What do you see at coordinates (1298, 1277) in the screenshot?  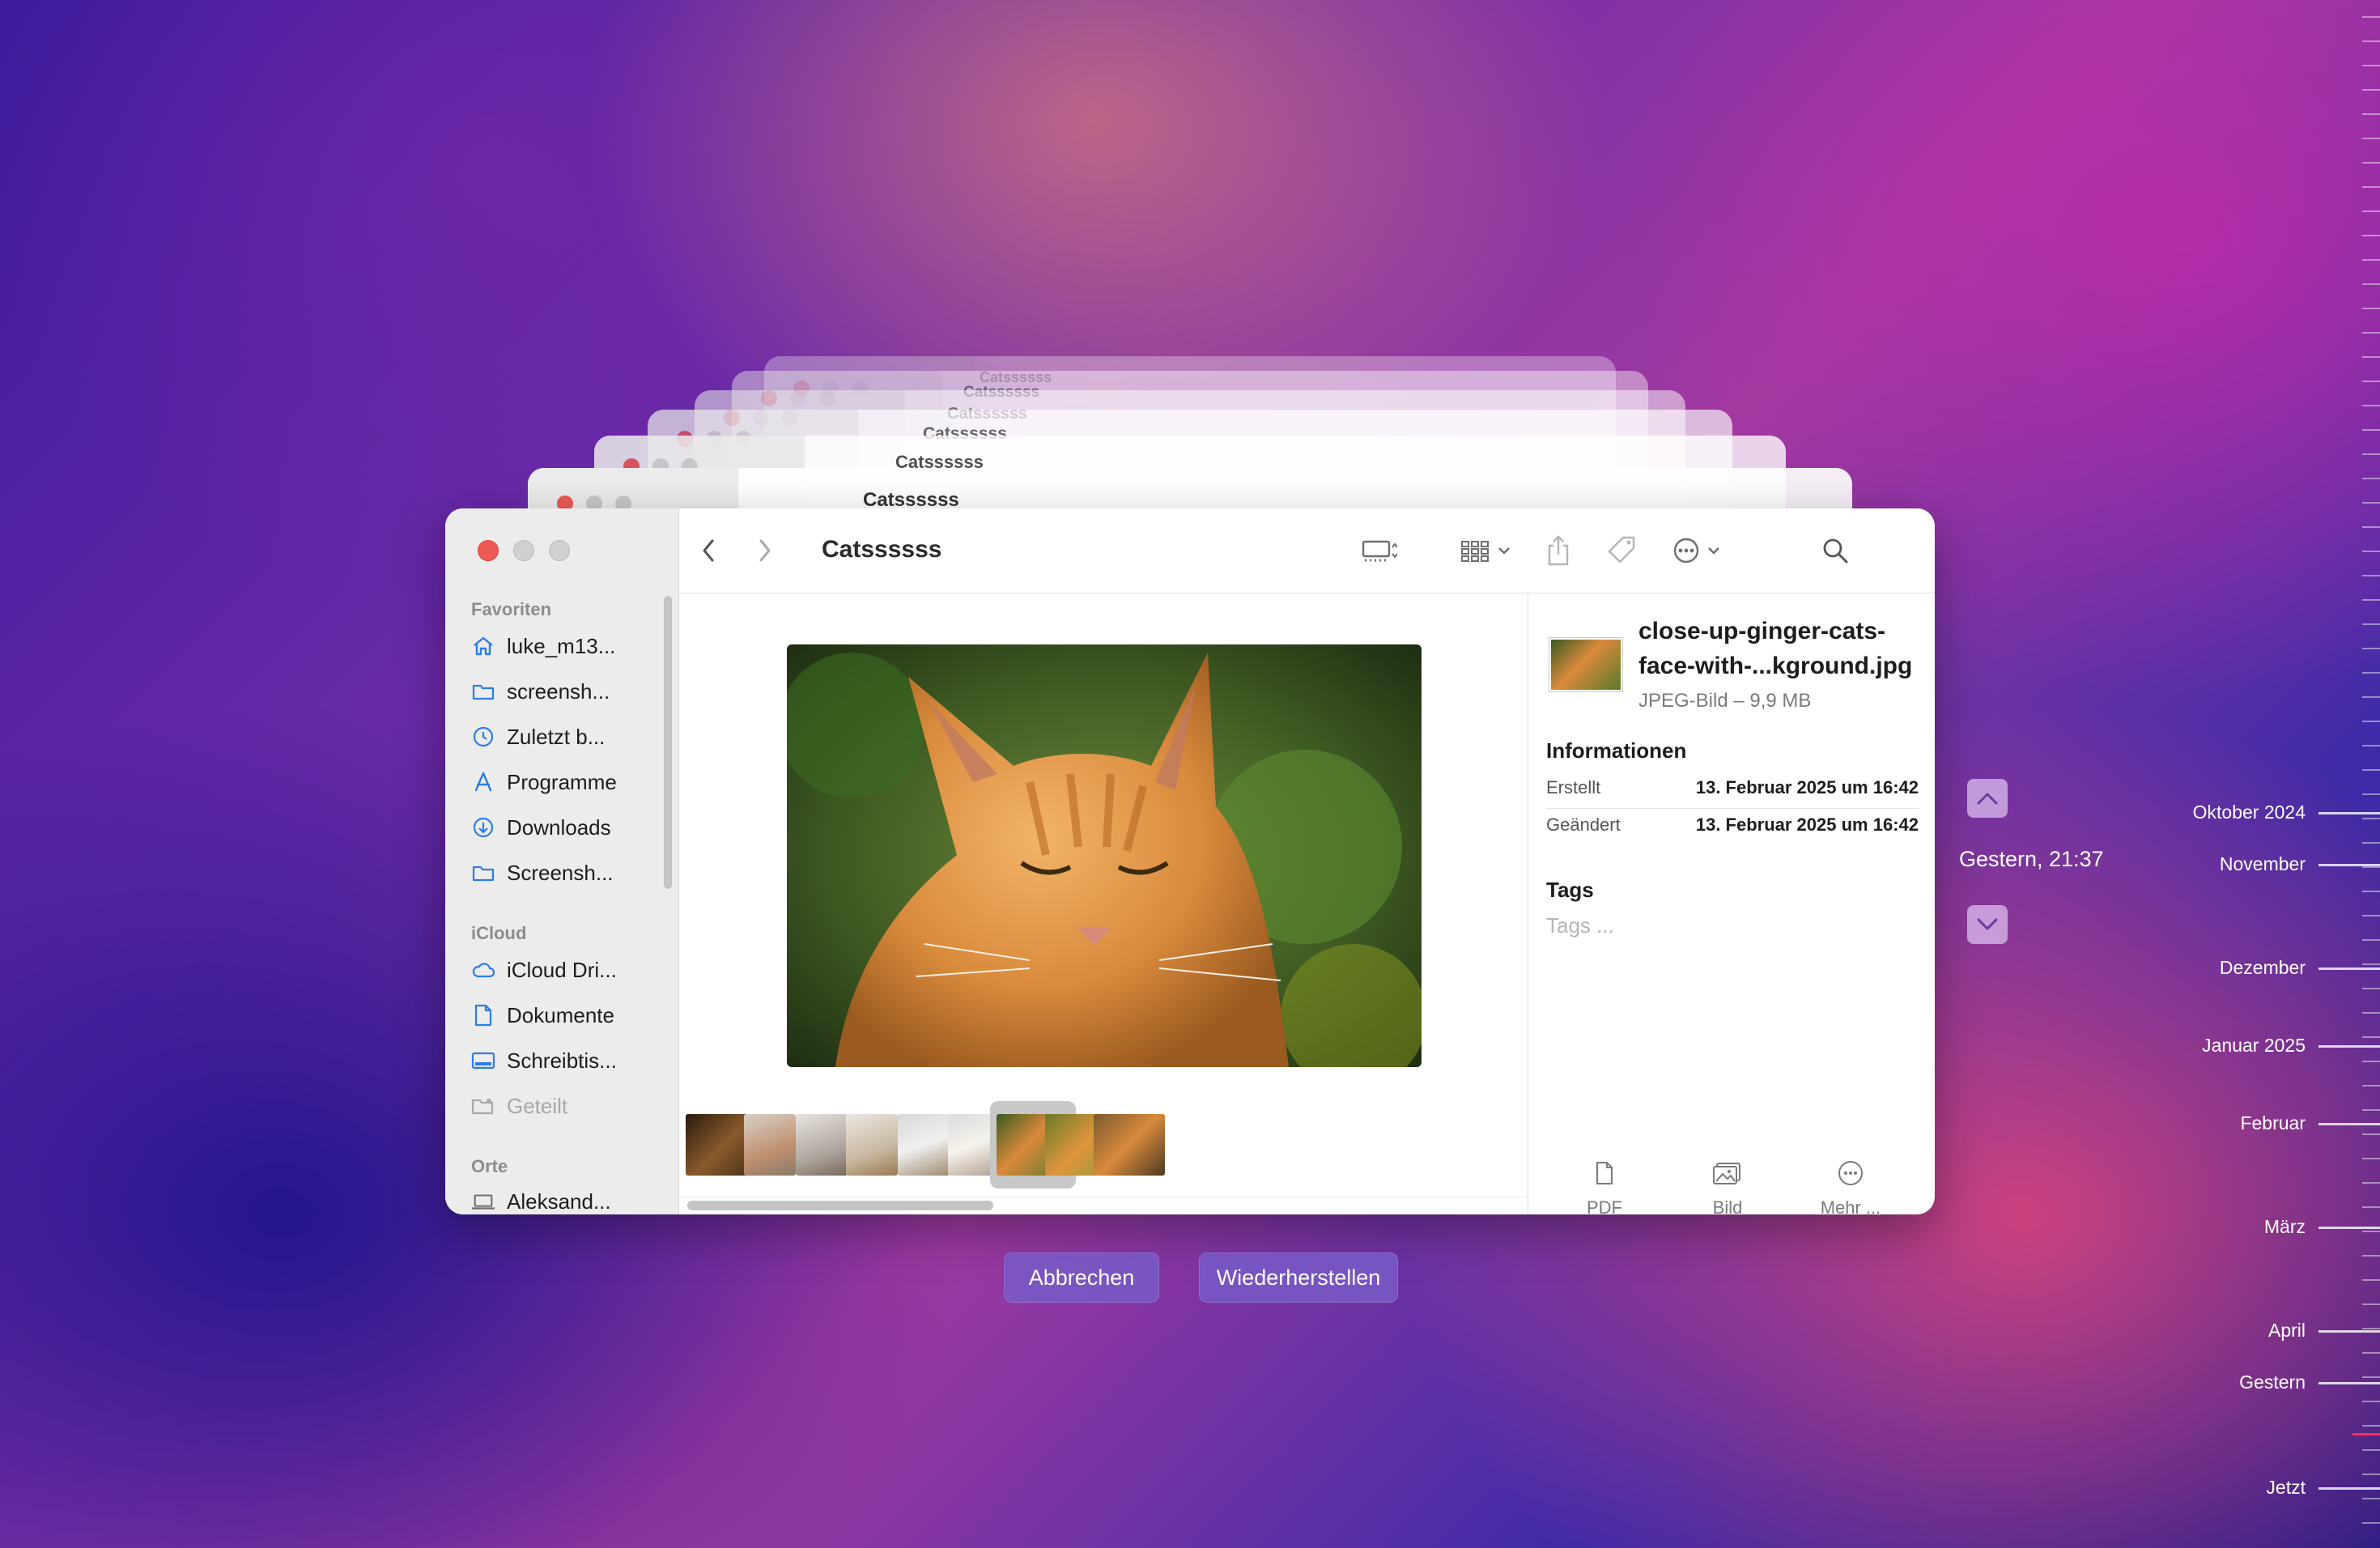 I see `restore-button: Wiederherstellen` at bounding box center [1298, 1277].